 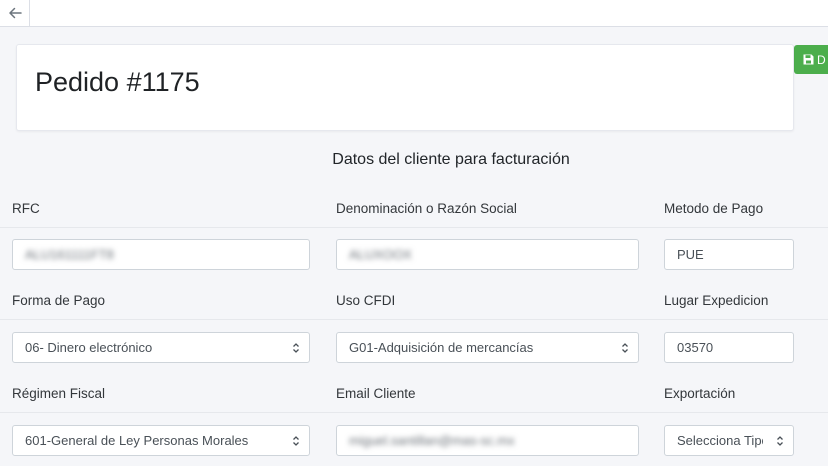 What do you see at coordinates (716, 300) in the screenshot?
I see `lugar-expedicion-label: Lugar Expedicion` at bounding box center [716, 300].